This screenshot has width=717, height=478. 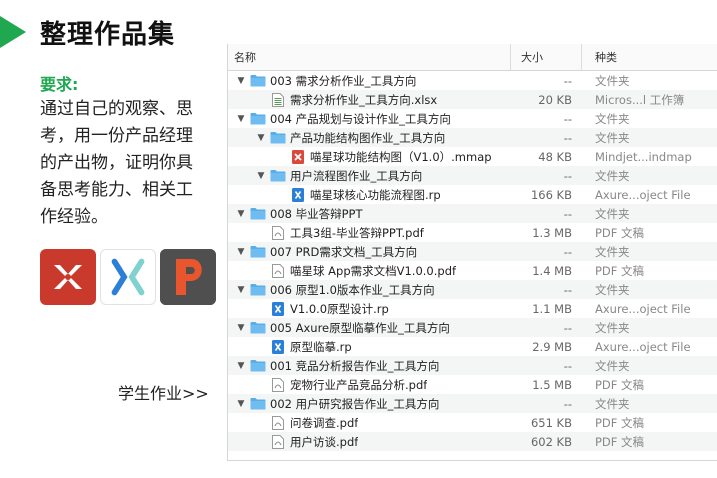 What do you see at coordinates (472, 175) in the screenshot?
I see `folder-row: ▼ 用户流程图作业_工具方向 -- 文件夹` at bounding box center [472, 175].